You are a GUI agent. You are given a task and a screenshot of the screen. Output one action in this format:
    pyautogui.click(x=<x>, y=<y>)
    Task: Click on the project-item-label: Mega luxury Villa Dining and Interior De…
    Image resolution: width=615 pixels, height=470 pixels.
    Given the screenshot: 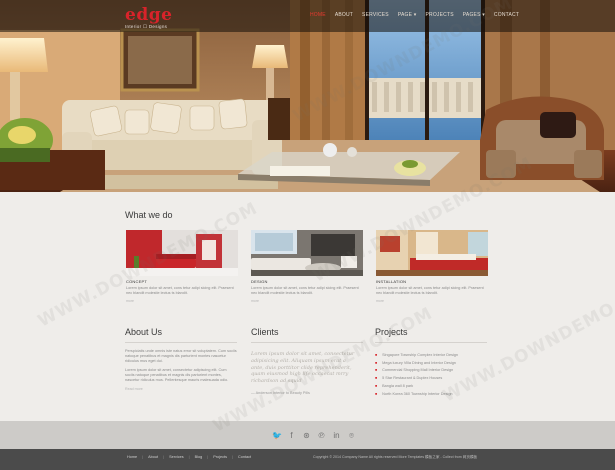 What is the action you would take?
    pyautogui.click(x=419, y=362)
    